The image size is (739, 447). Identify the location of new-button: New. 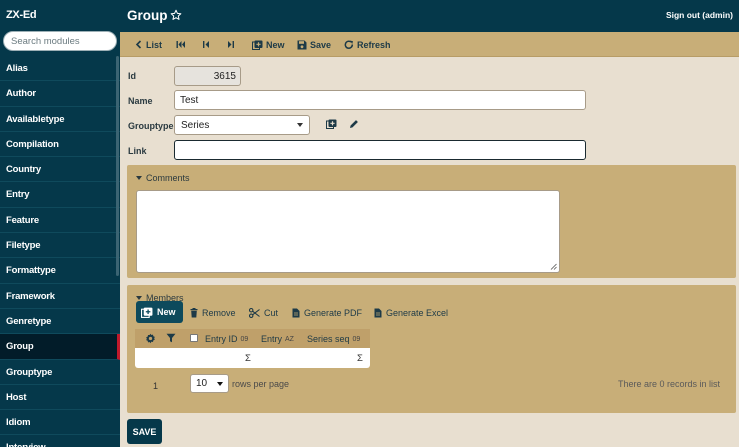
(268, 44).